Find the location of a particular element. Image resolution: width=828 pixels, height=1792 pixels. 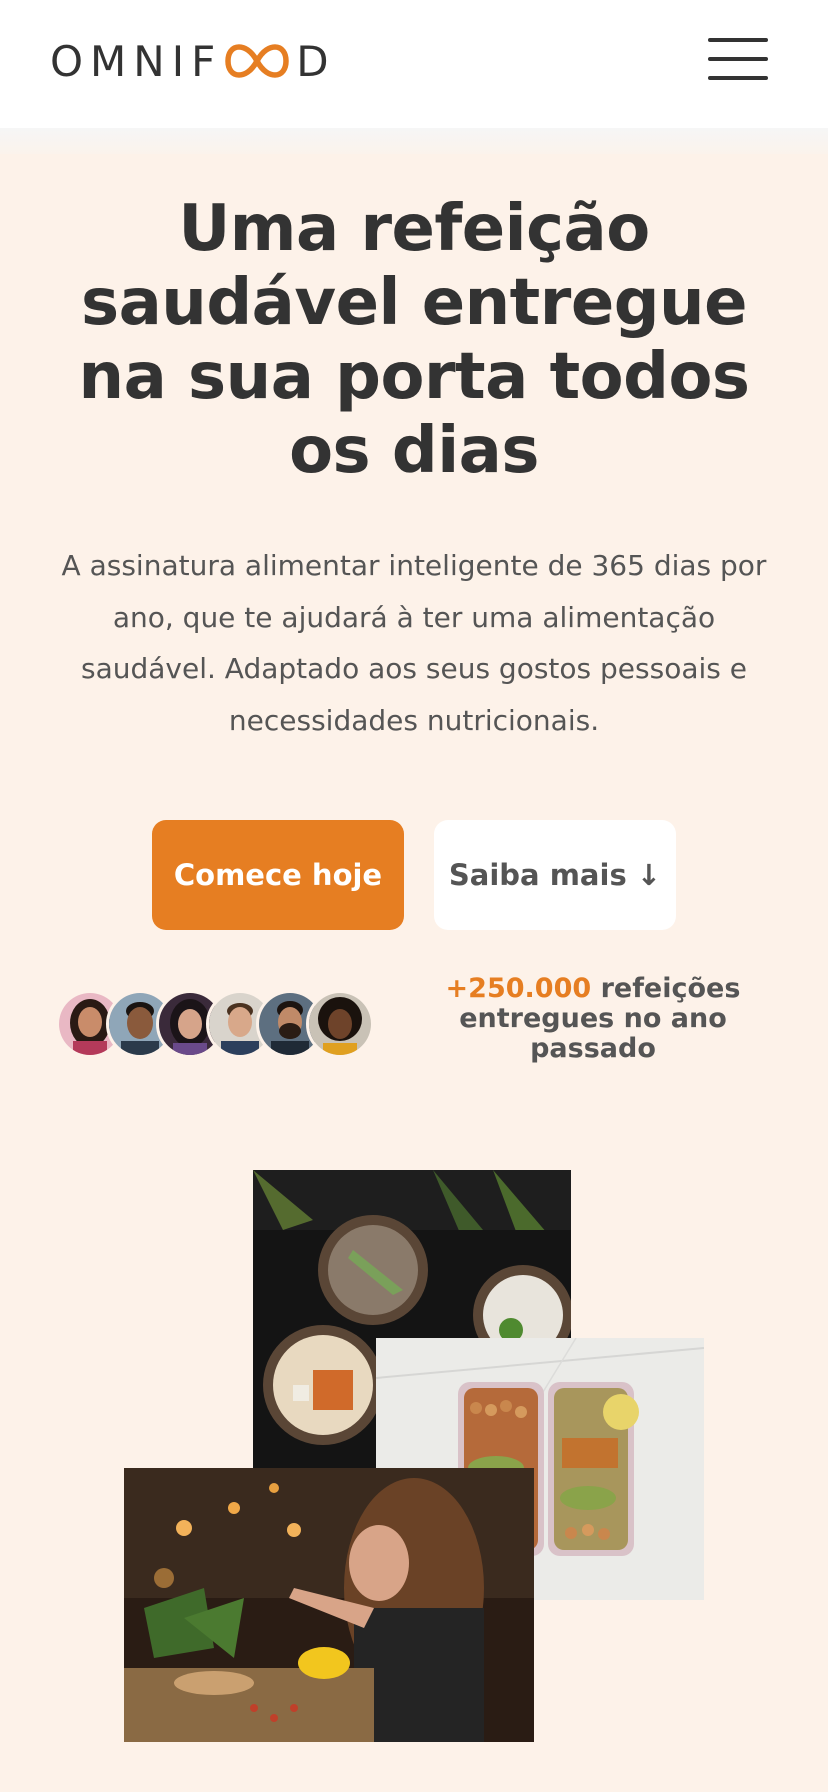

omnifood-logo: OMNIF D is located at coordinates (193, 61).